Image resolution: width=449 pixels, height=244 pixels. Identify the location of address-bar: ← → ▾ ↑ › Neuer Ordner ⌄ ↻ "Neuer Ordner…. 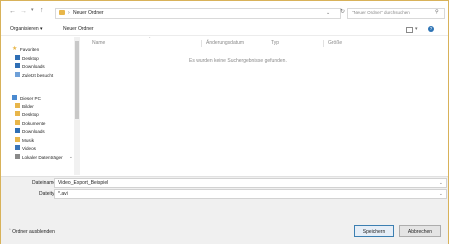
(224, 11).